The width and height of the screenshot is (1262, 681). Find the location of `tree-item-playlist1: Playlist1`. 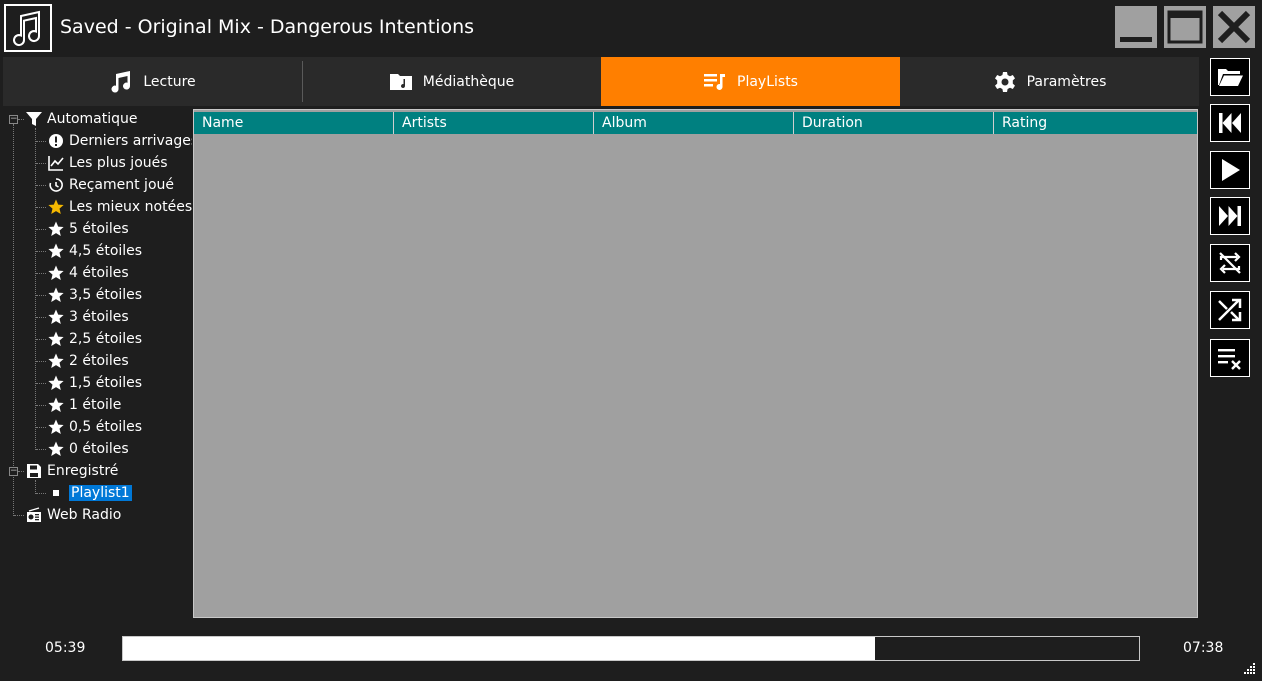

tree-item-playlist1: Playlist1 is located at coordinates (89, 493).